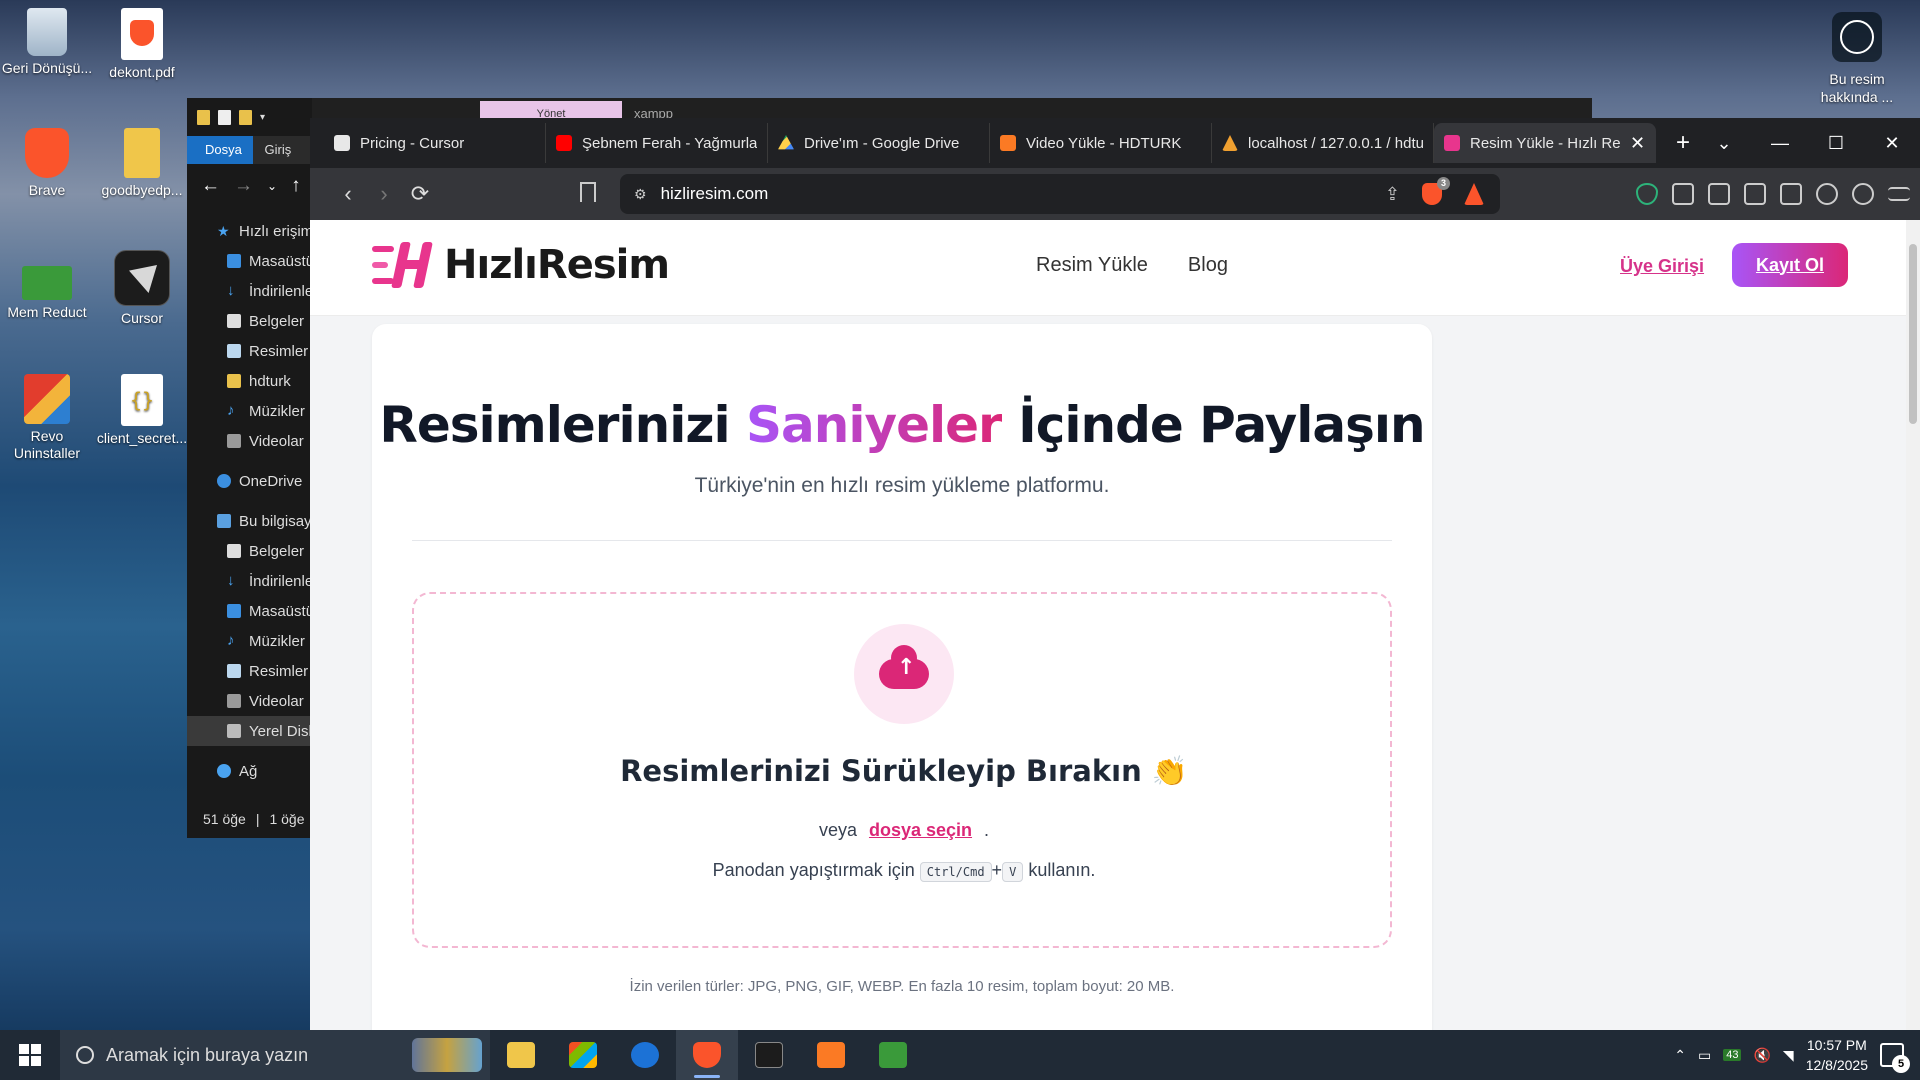 This screenshot has width=1920, height=1080. Describe the element at coordinates (249, 611) in the screenshot. I see `nav-pc-desktop: Masaüstü` at that location.